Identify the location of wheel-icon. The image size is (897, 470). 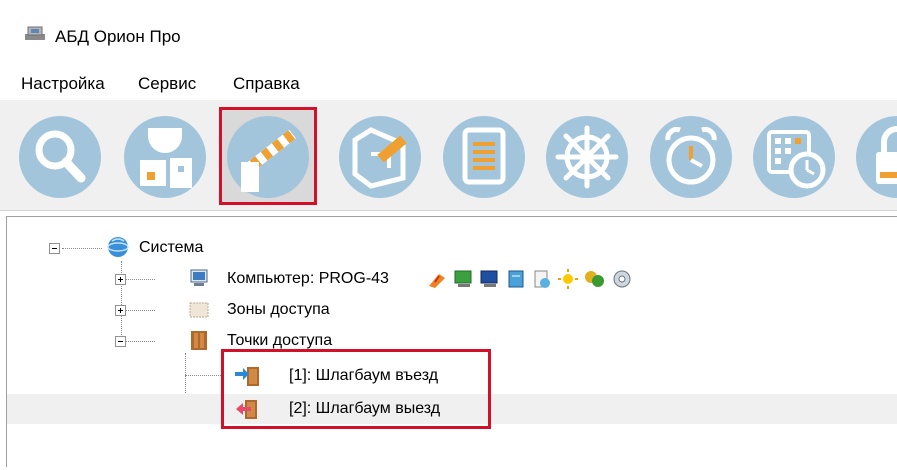
(587, 157).